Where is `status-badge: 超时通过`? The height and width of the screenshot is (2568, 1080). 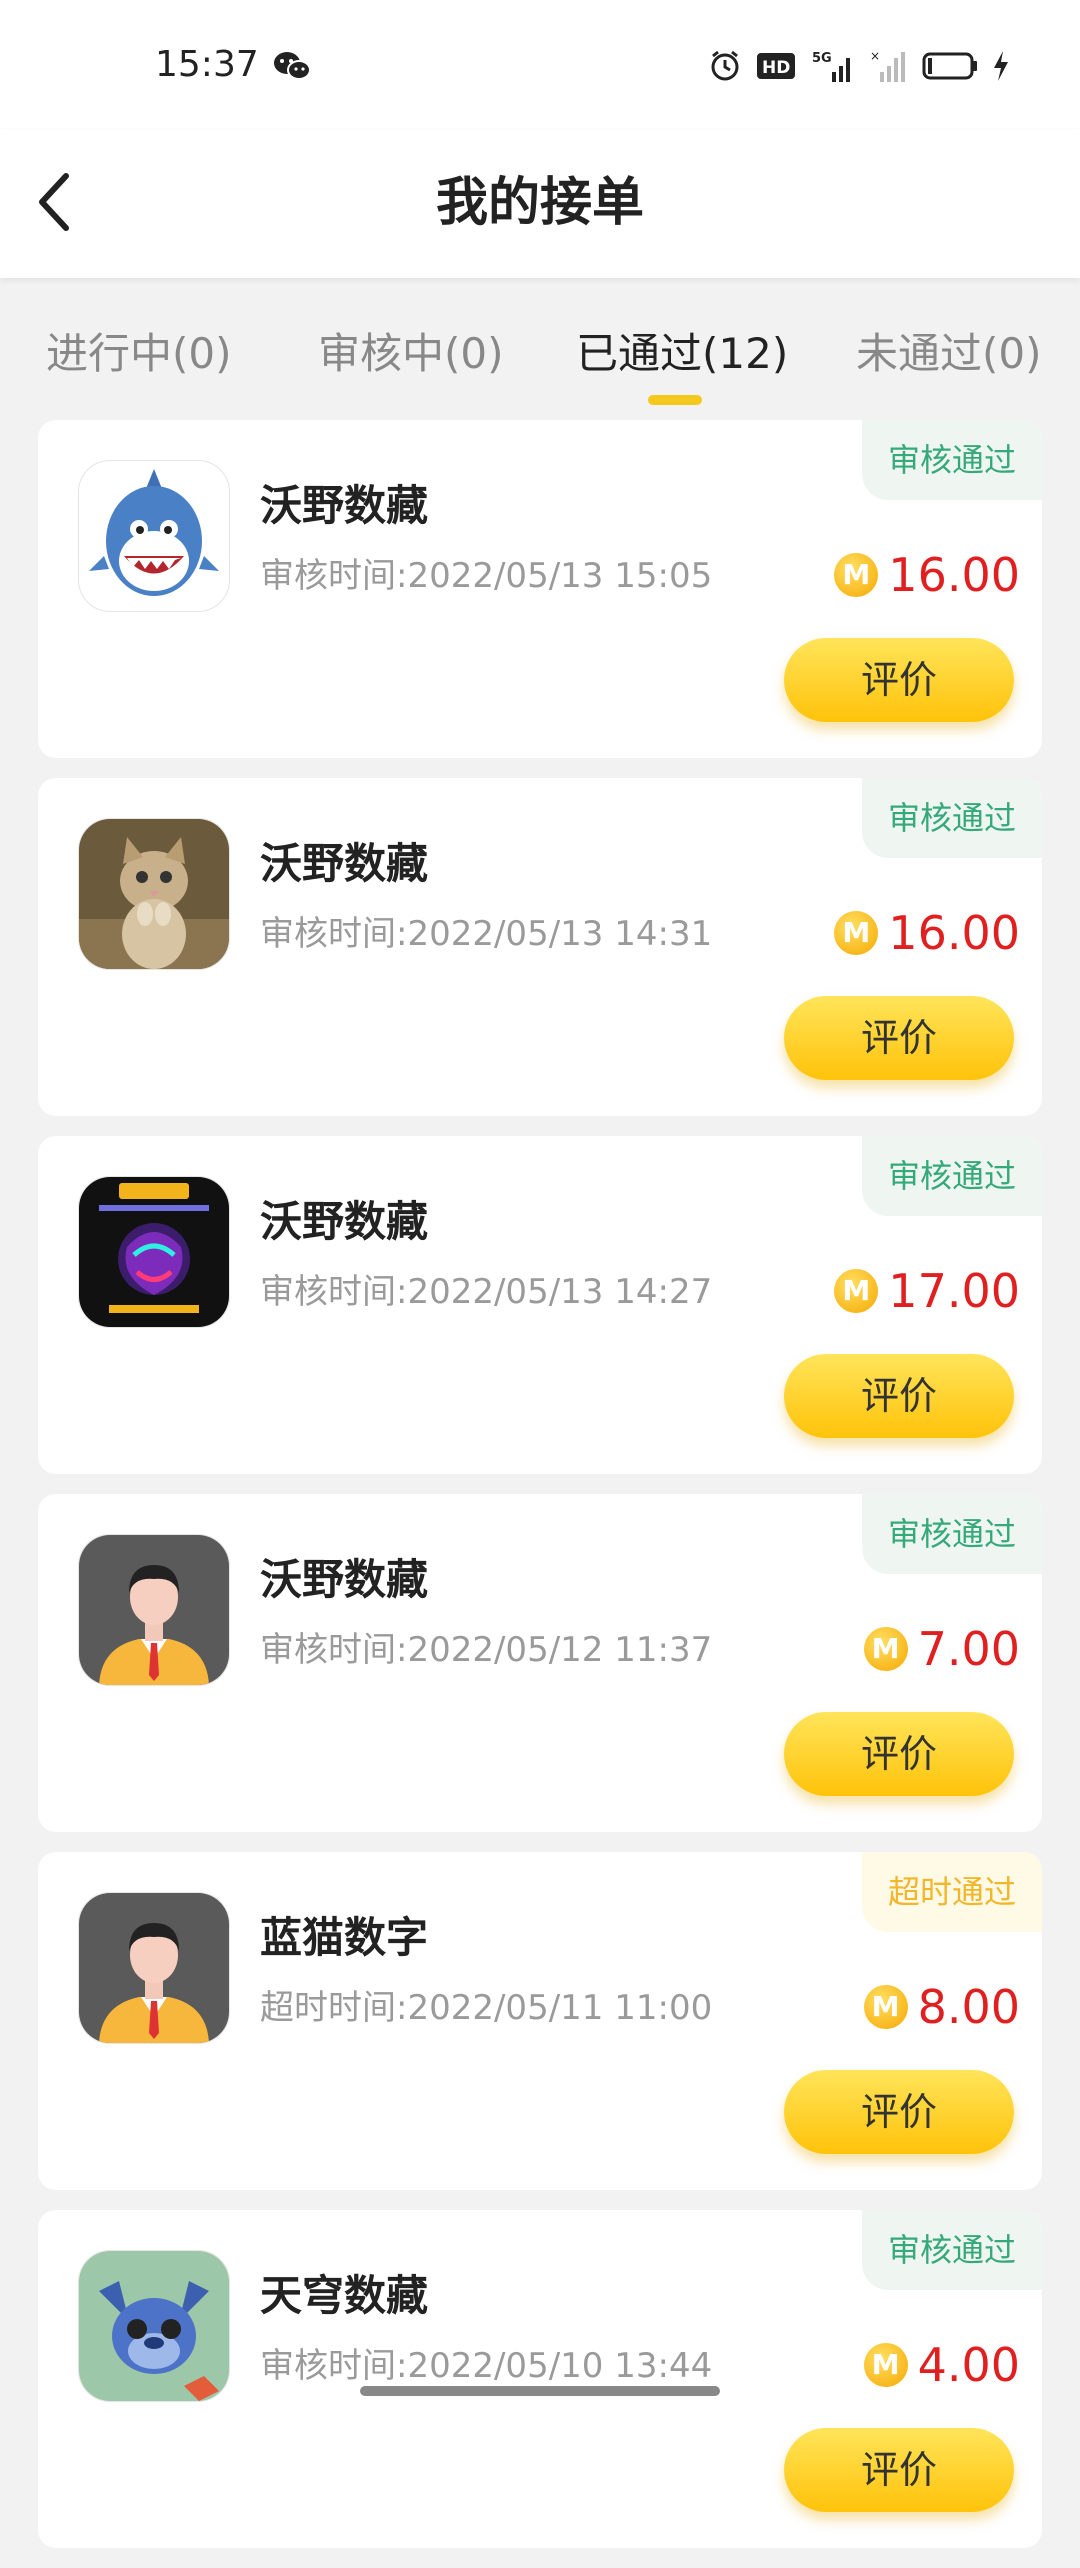
status-badge: 超时通过 is located at coordinates (952, 1892).